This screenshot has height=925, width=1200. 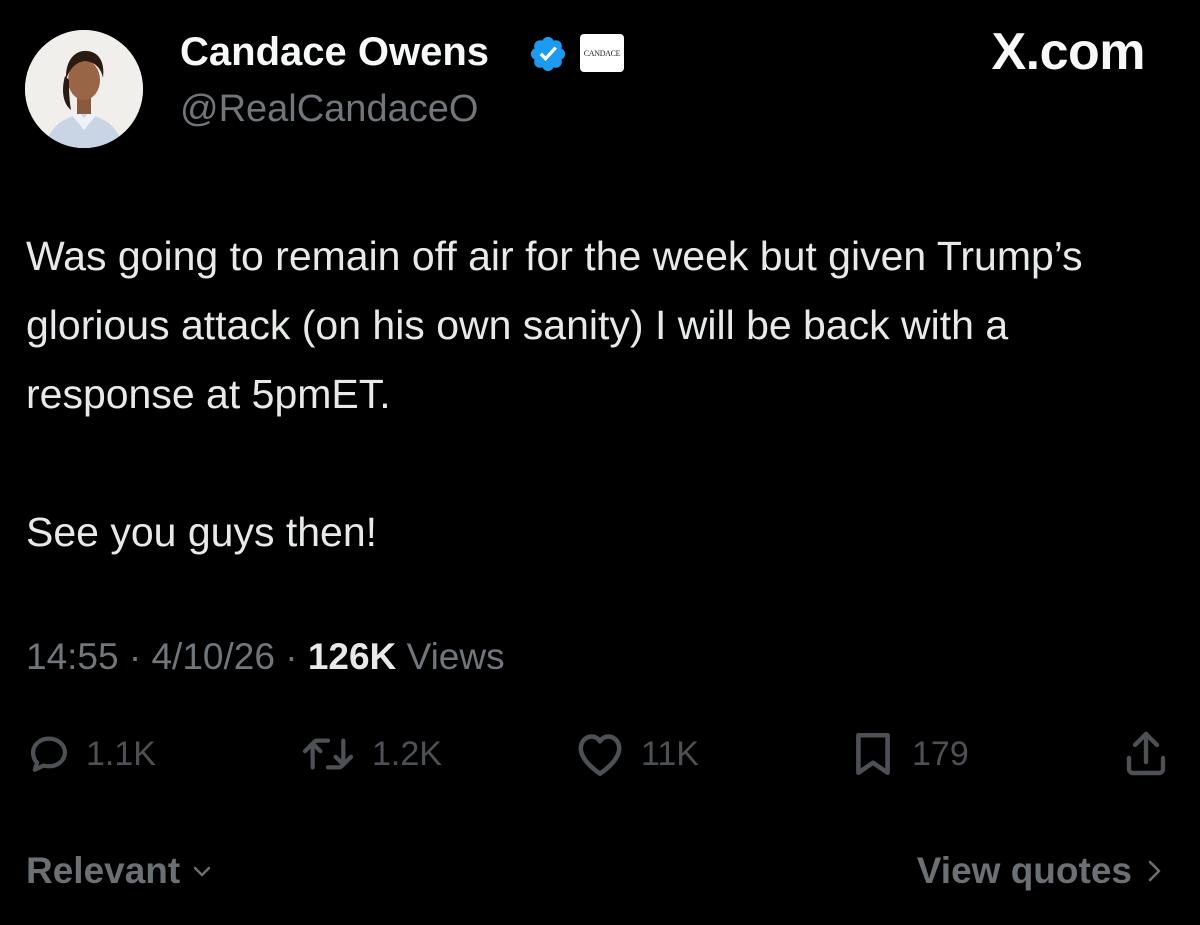 I want to click on avatar-image, so click(x=84, y=89).